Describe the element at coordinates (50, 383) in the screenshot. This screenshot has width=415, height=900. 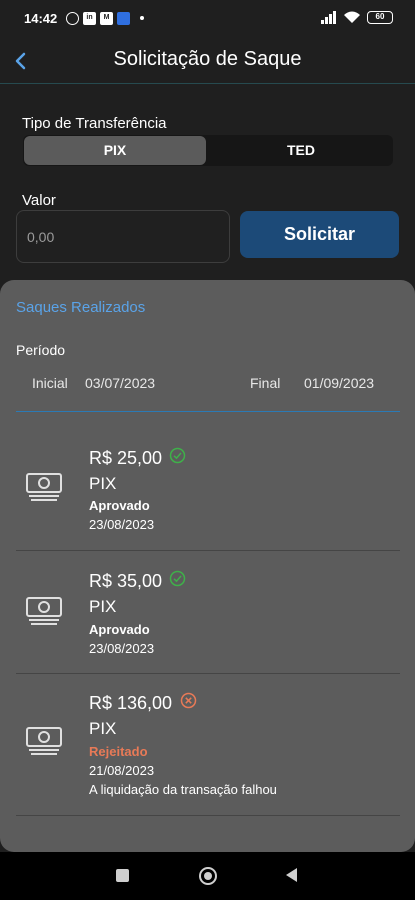
I see `start-date-label: Inicial` at that location.